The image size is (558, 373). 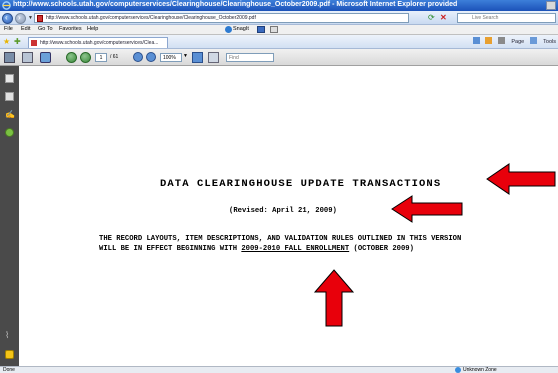 I want to click on status-text: Done, so click(x=9, y=370).